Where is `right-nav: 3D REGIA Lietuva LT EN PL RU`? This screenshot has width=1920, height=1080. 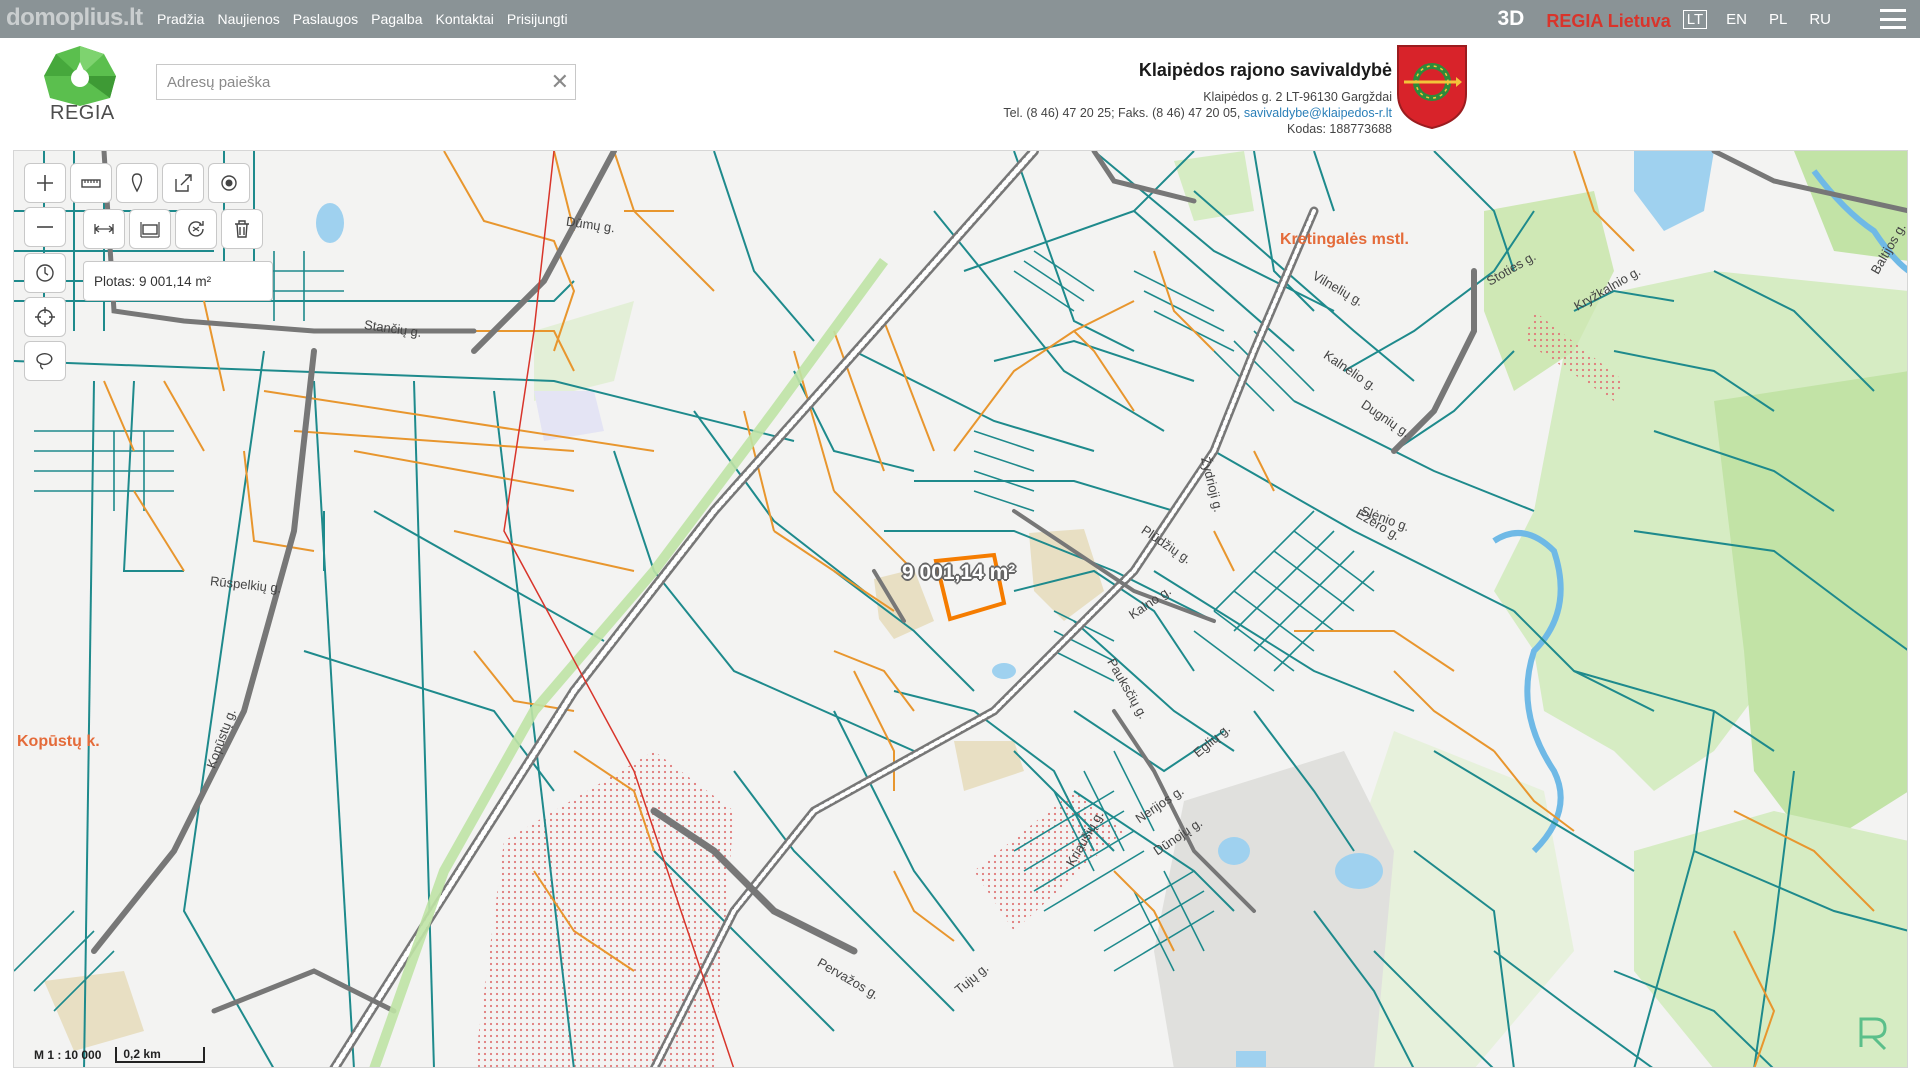
right-nav: 3D REGIA Lietuva LT EN PL RU is located at coordinates (1709, 19).